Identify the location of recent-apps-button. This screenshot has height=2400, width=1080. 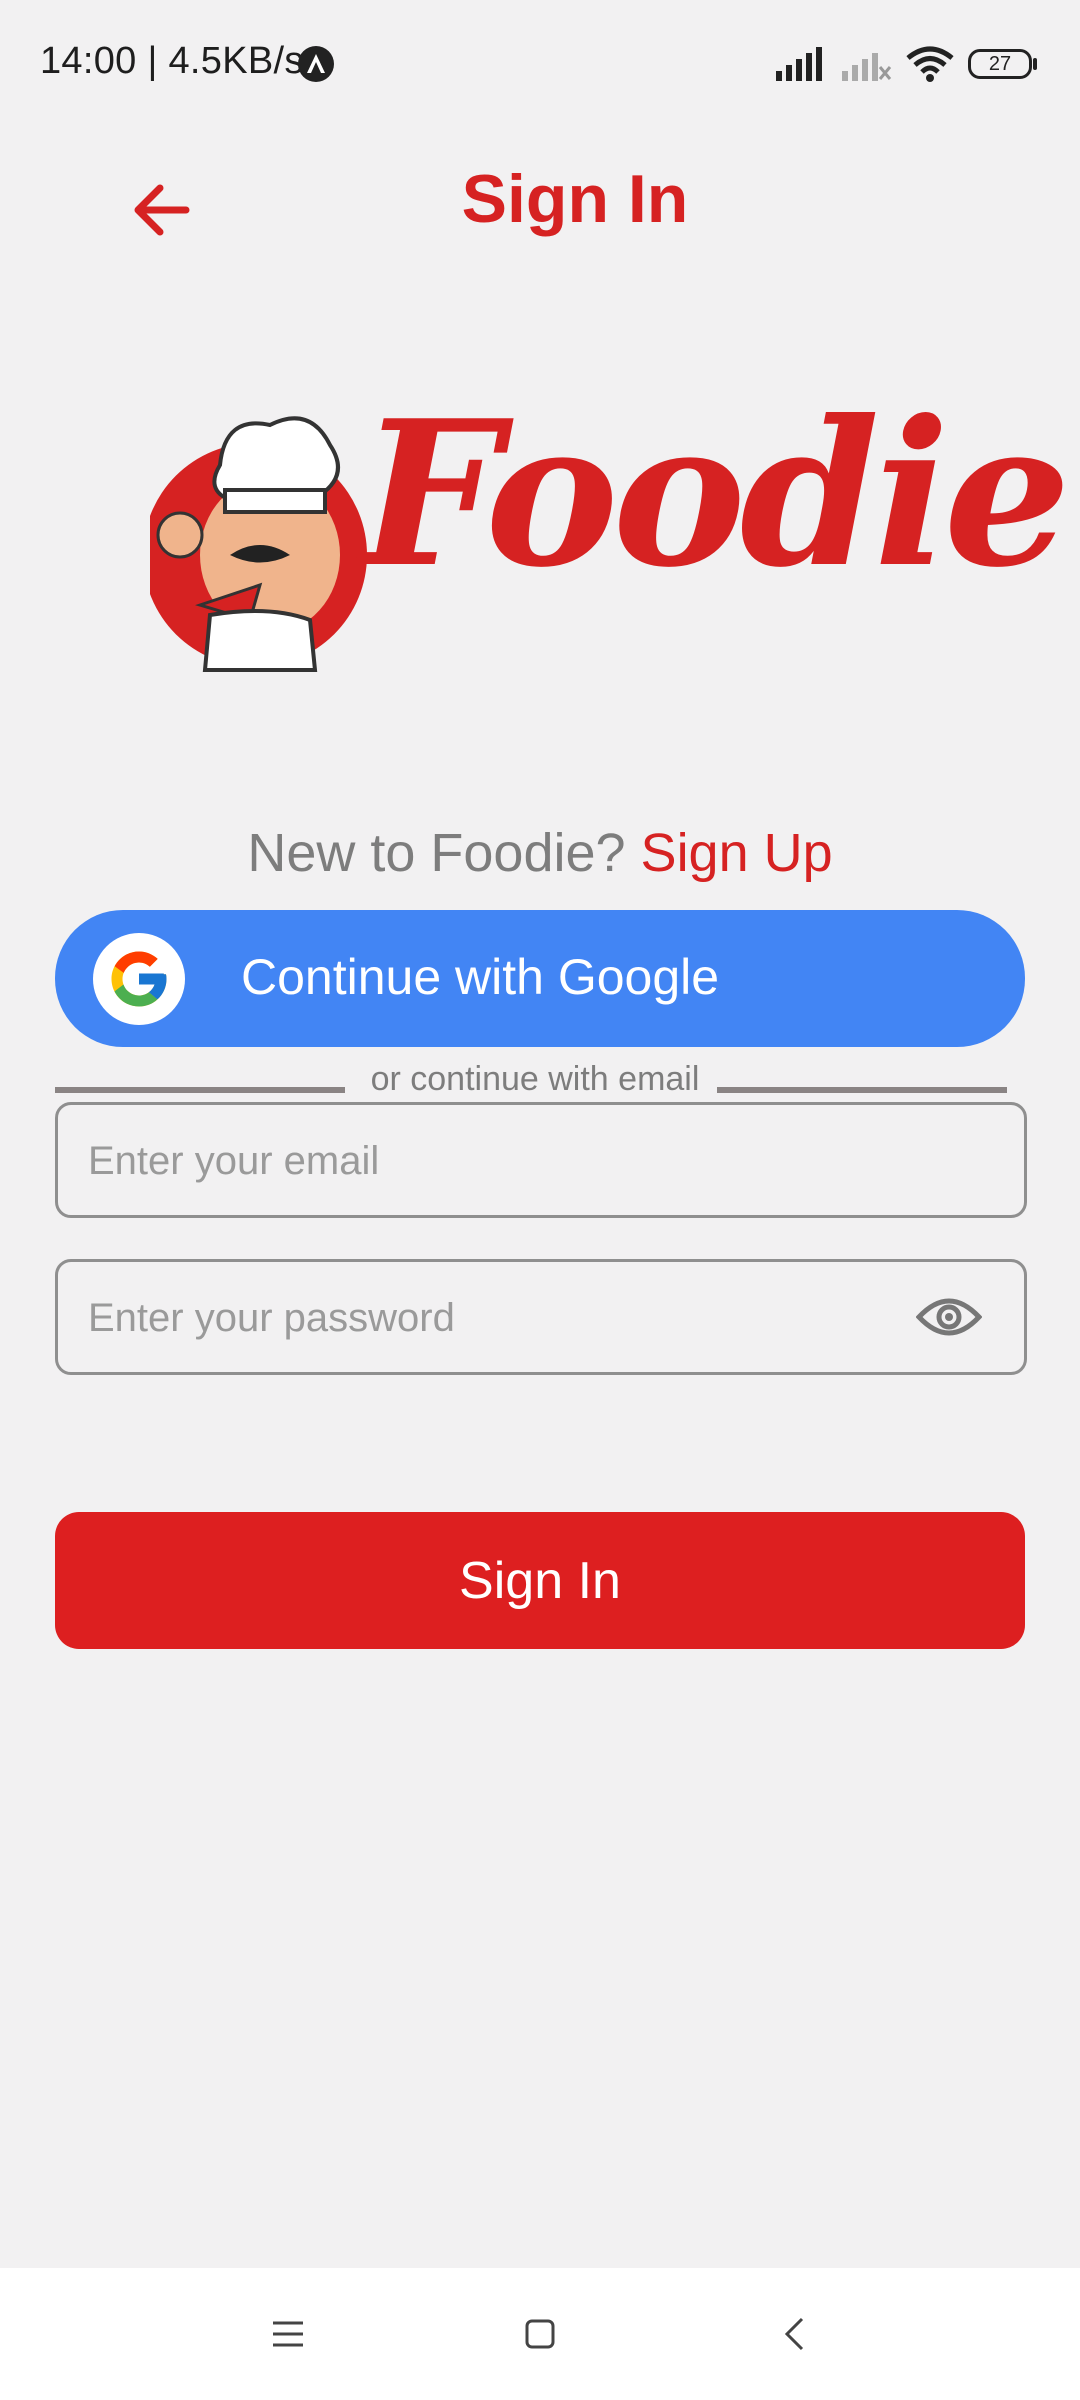
(288, 2334).